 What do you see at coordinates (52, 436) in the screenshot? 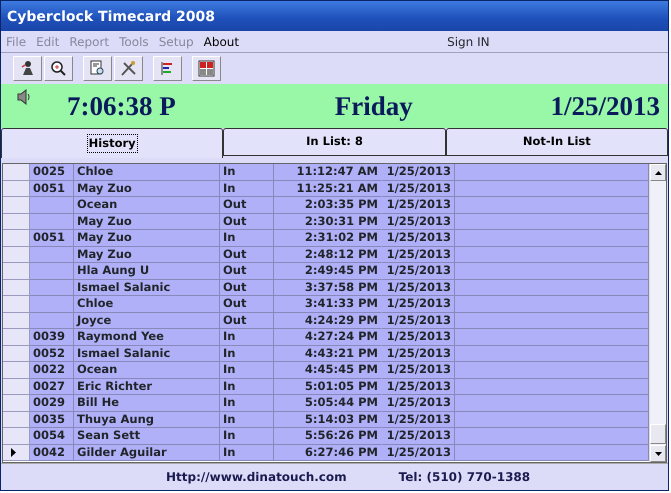
I see `table-cell: 0054` at bounding box center [52, 436].